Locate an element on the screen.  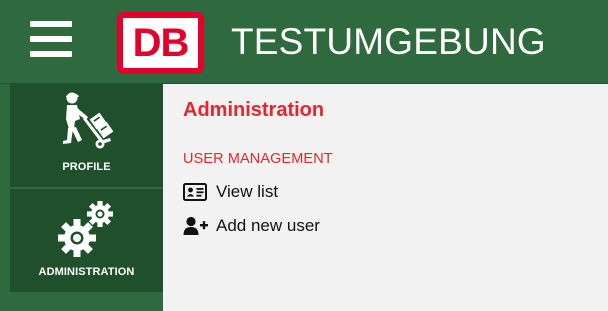
hamburger-menu-icon is located at coordinates (51, 39).